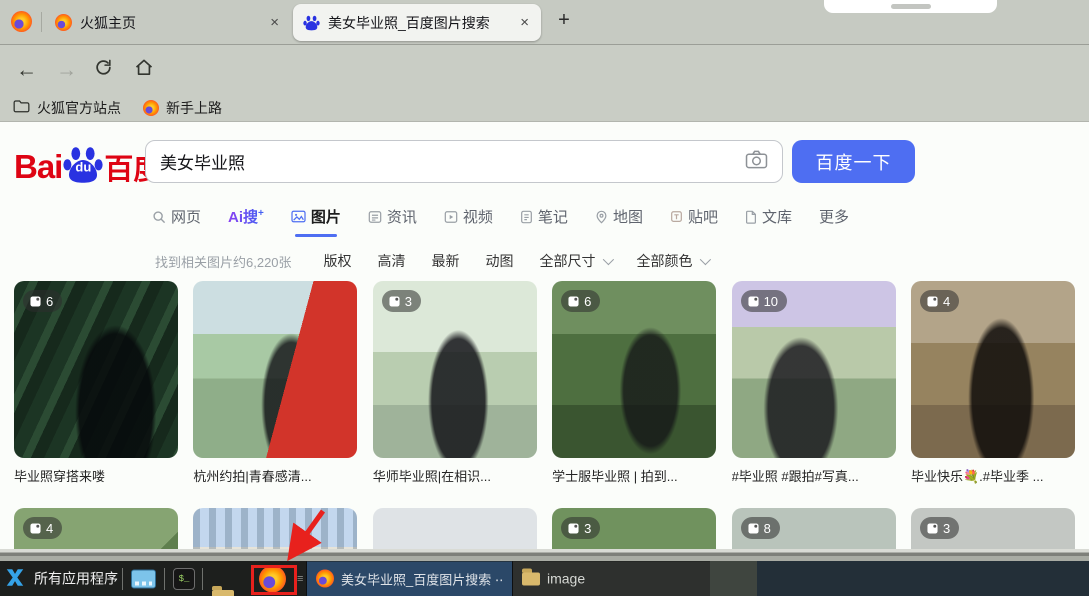 The height and width of the screenshot is (596, 1089). What do you see at coordinates (50, 528) in the screenshot?
I see `badge-count: 4` at bounding box center [50, 528].